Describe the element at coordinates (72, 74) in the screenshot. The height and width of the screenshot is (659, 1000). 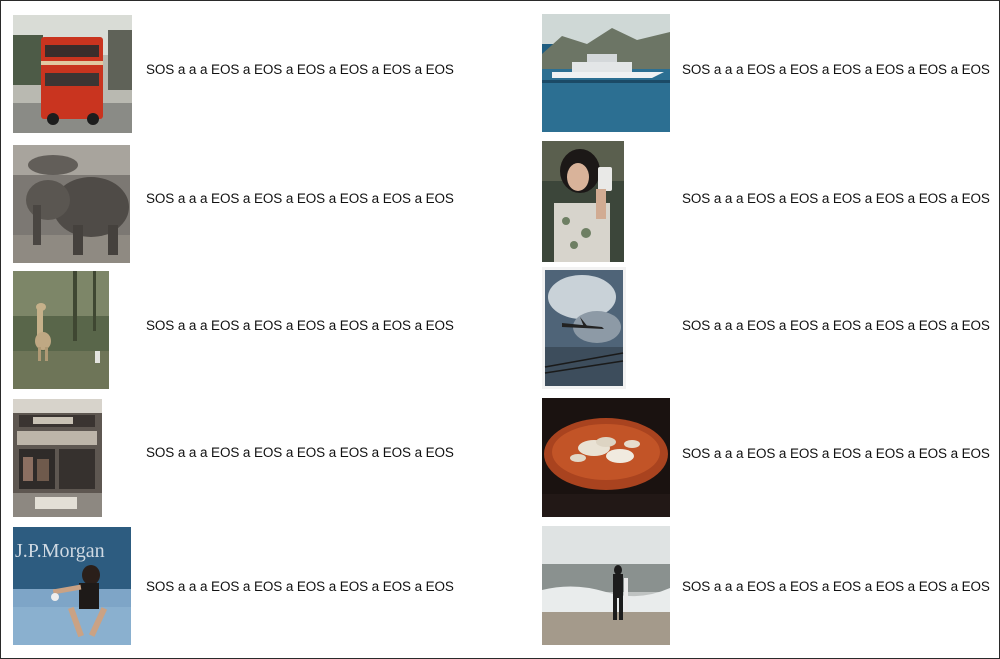
I see `double-decker-bus-photo` at that location.